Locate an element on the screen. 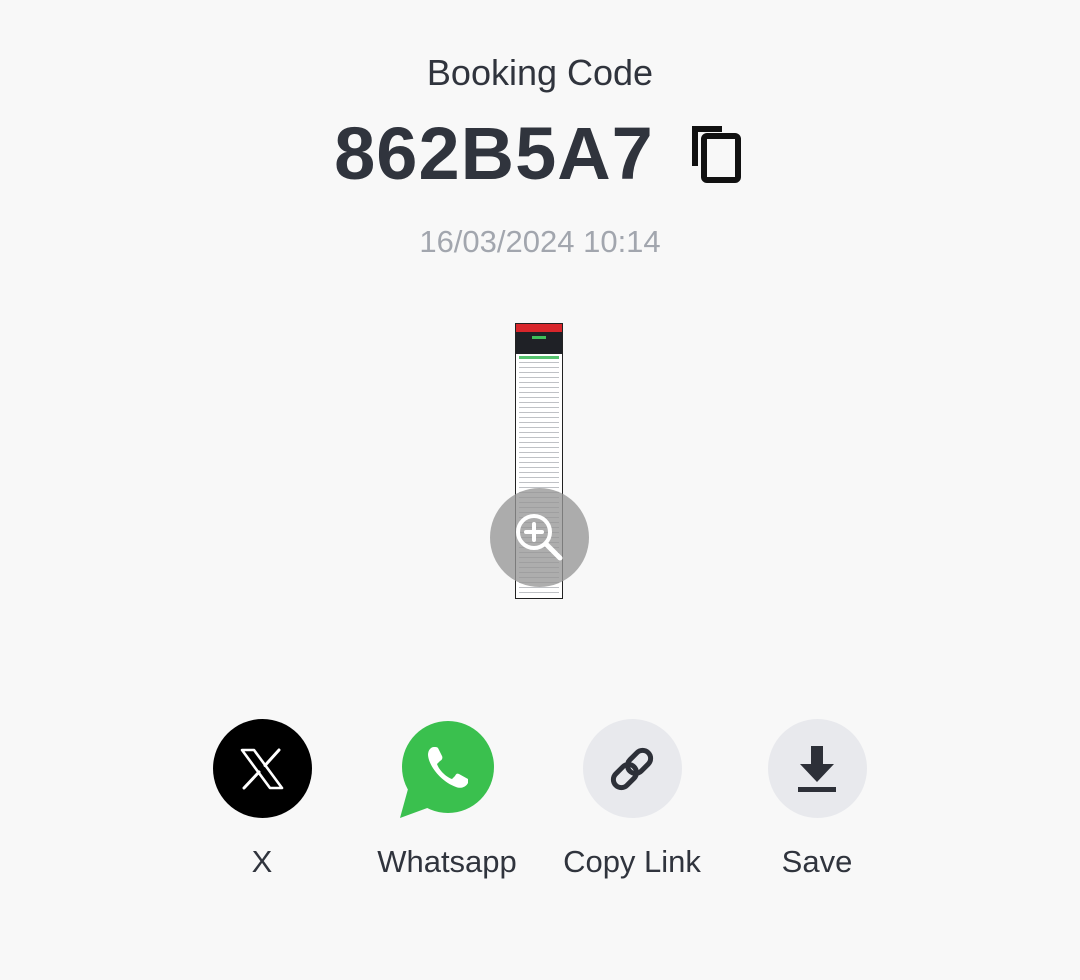  x-circle is located at coordinates (262, 768).